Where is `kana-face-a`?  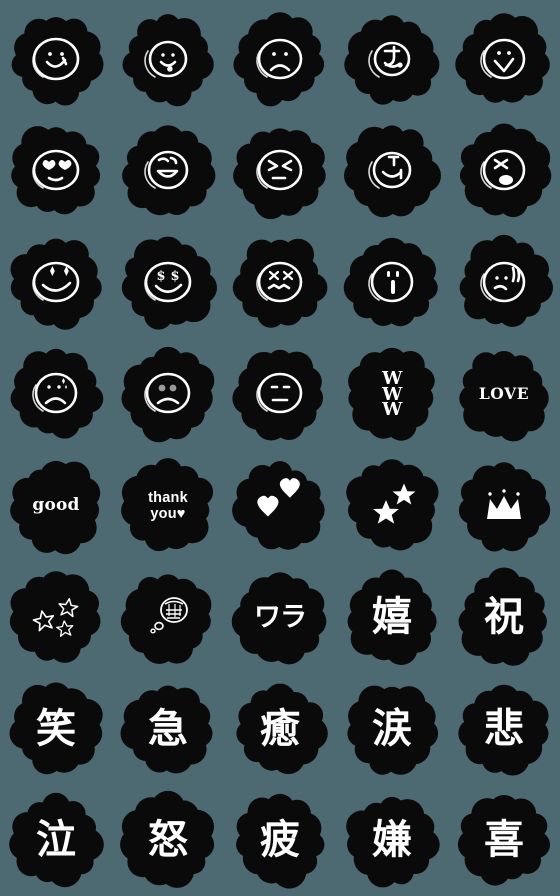 kana-face-a is located at coordinates (392, 60).